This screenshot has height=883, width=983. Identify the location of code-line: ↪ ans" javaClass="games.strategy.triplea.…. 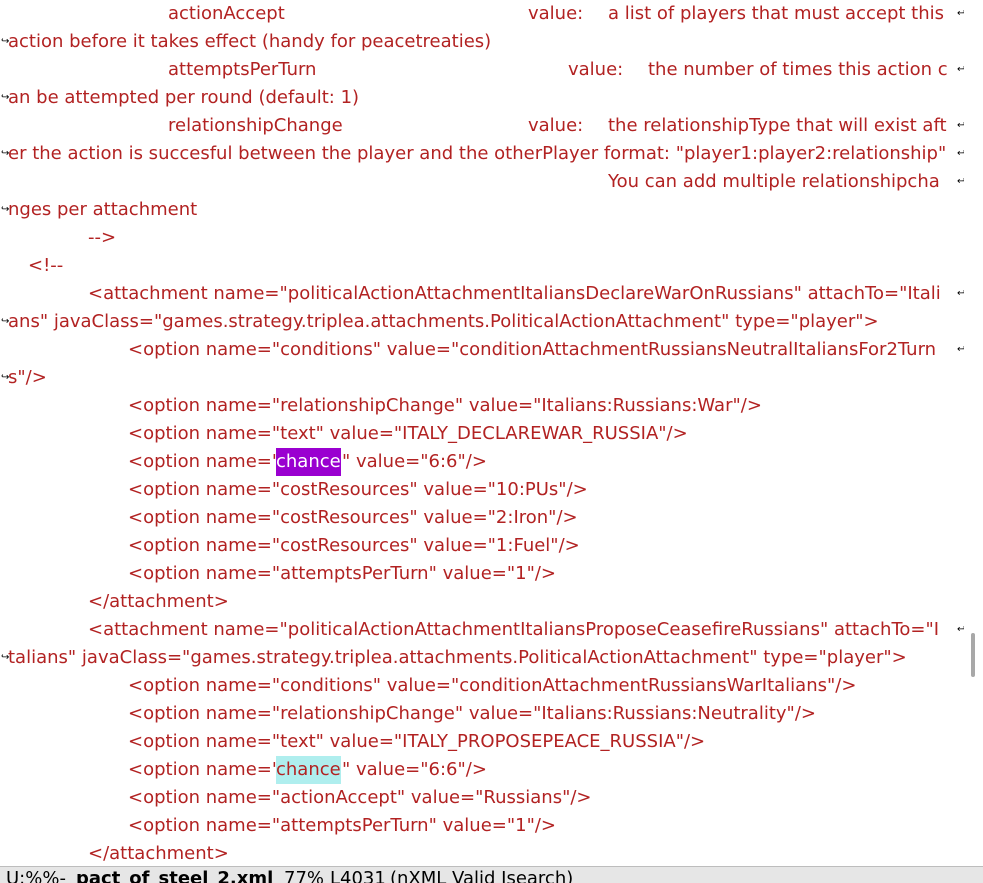
(482, 322).